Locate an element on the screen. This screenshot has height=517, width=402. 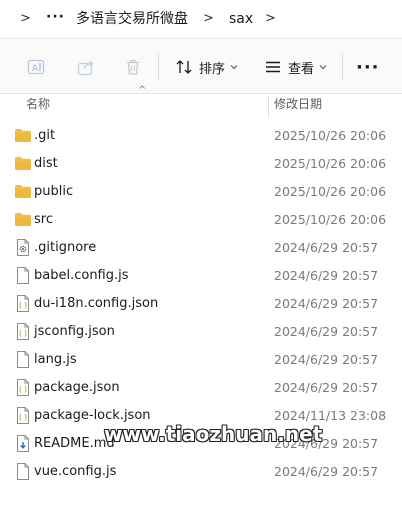
file-row: vue.config.js 2024/6/29 20:57 is located at coordinates (201, 472).